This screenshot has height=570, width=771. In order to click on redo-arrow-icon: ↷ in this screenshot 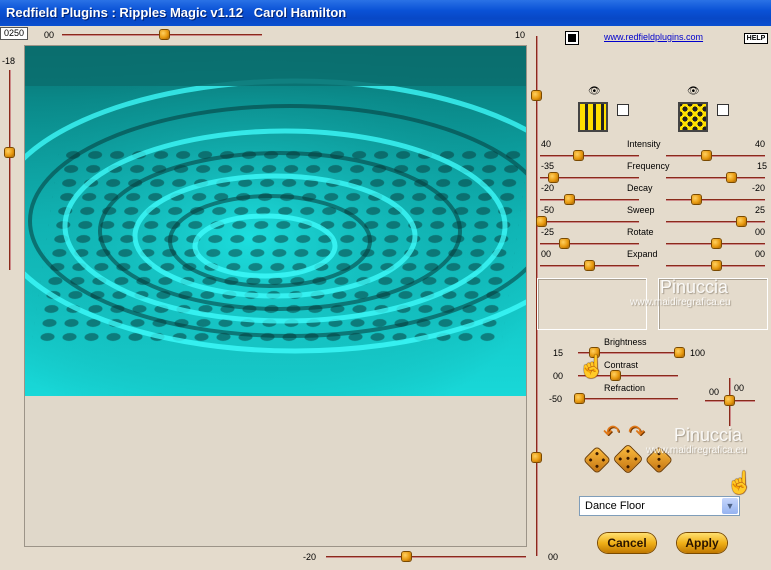, I will do `click(636, 432)`.